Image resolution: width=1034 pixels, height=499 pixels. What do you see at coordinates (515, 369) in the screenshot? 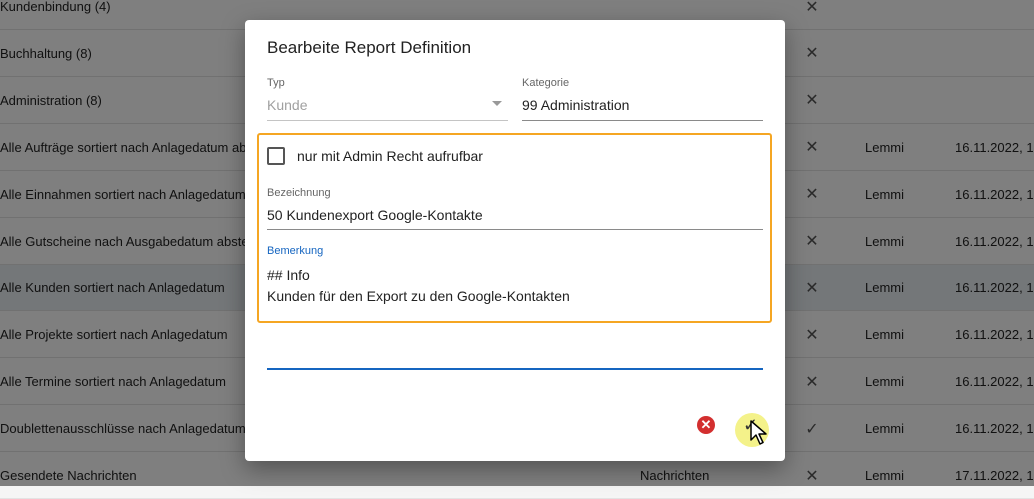
I see `bemerkung-underline` at bounding box center [515, 369].